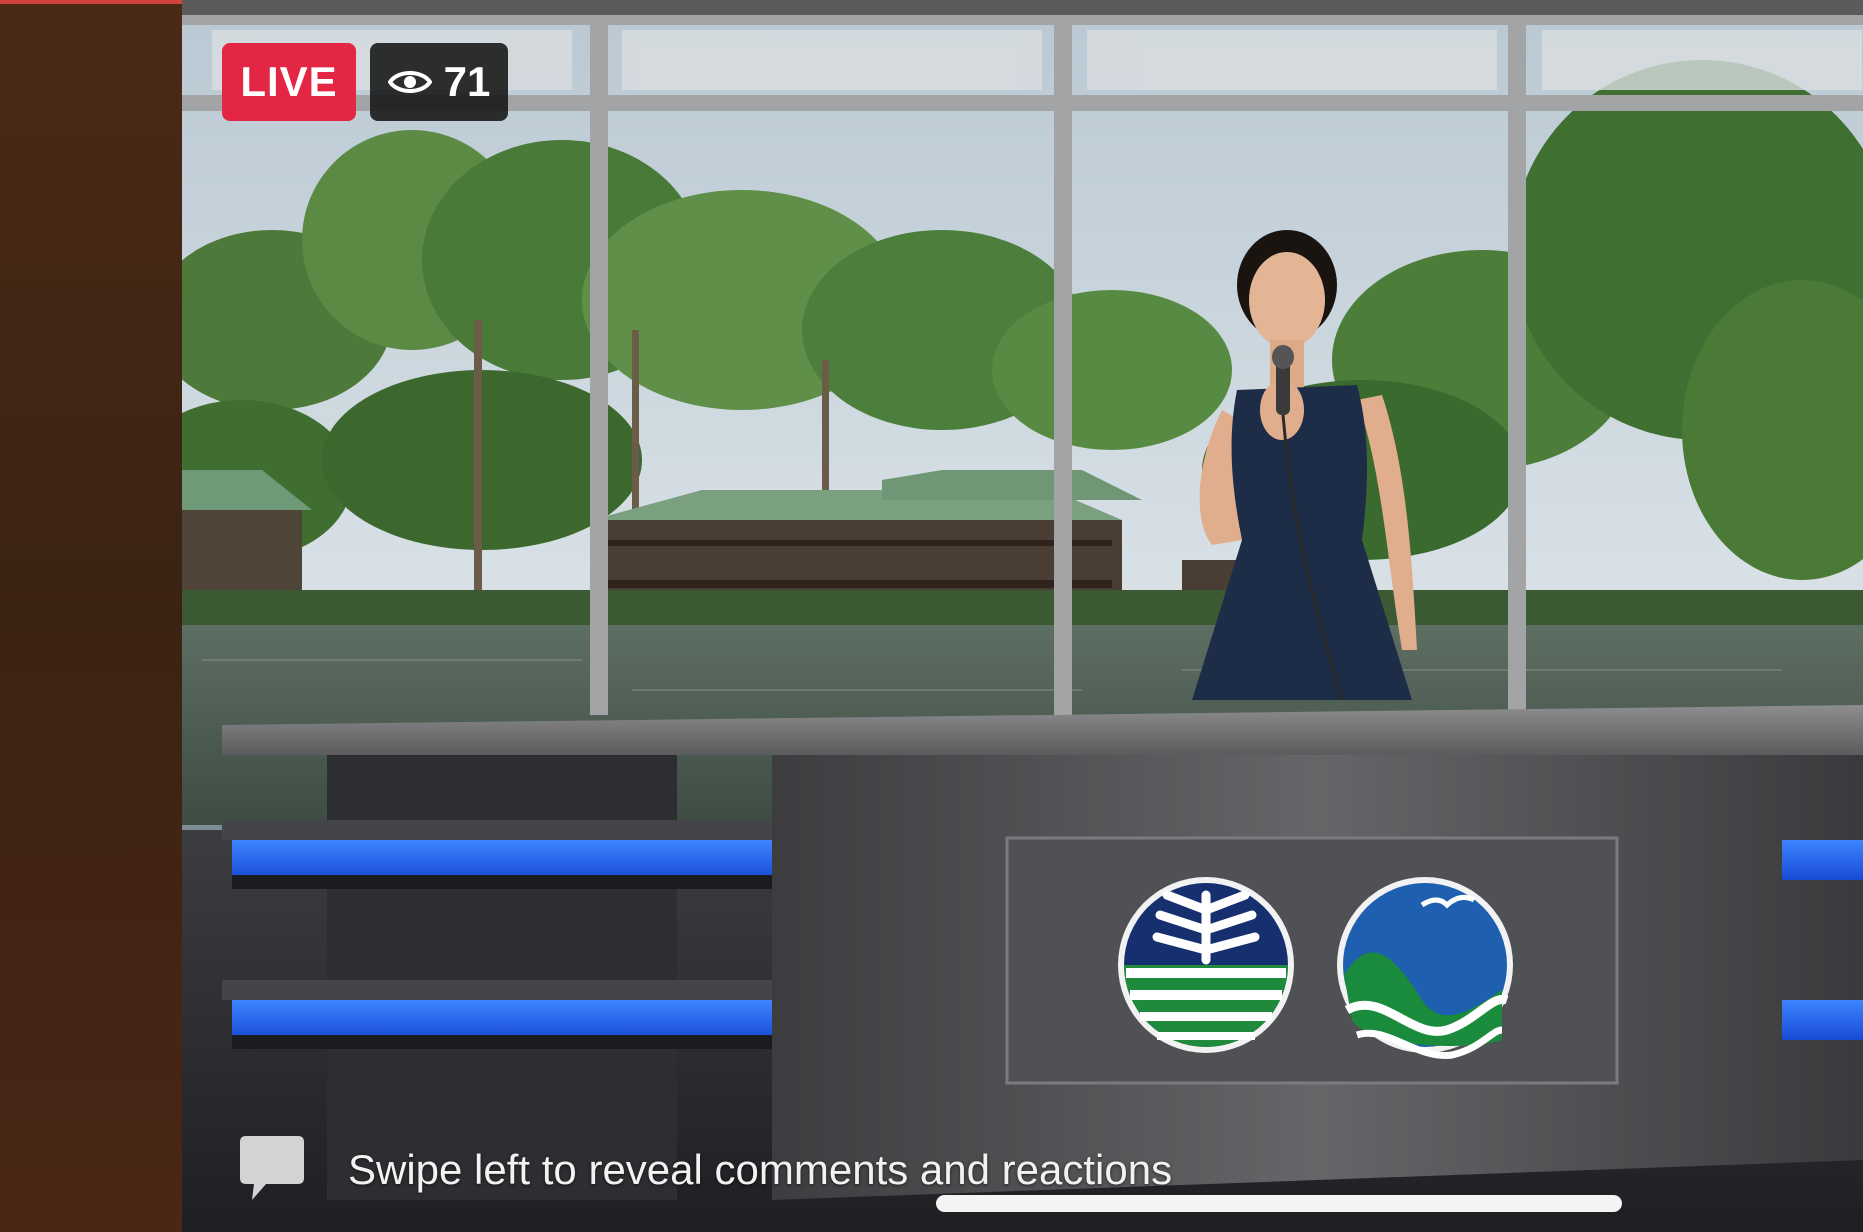 The image size is (1863, 1232). What do you see at coordinates (439, 82) in the screenshot?
I see `viewer-count-badge: 71` at bounding box center [439, 82].